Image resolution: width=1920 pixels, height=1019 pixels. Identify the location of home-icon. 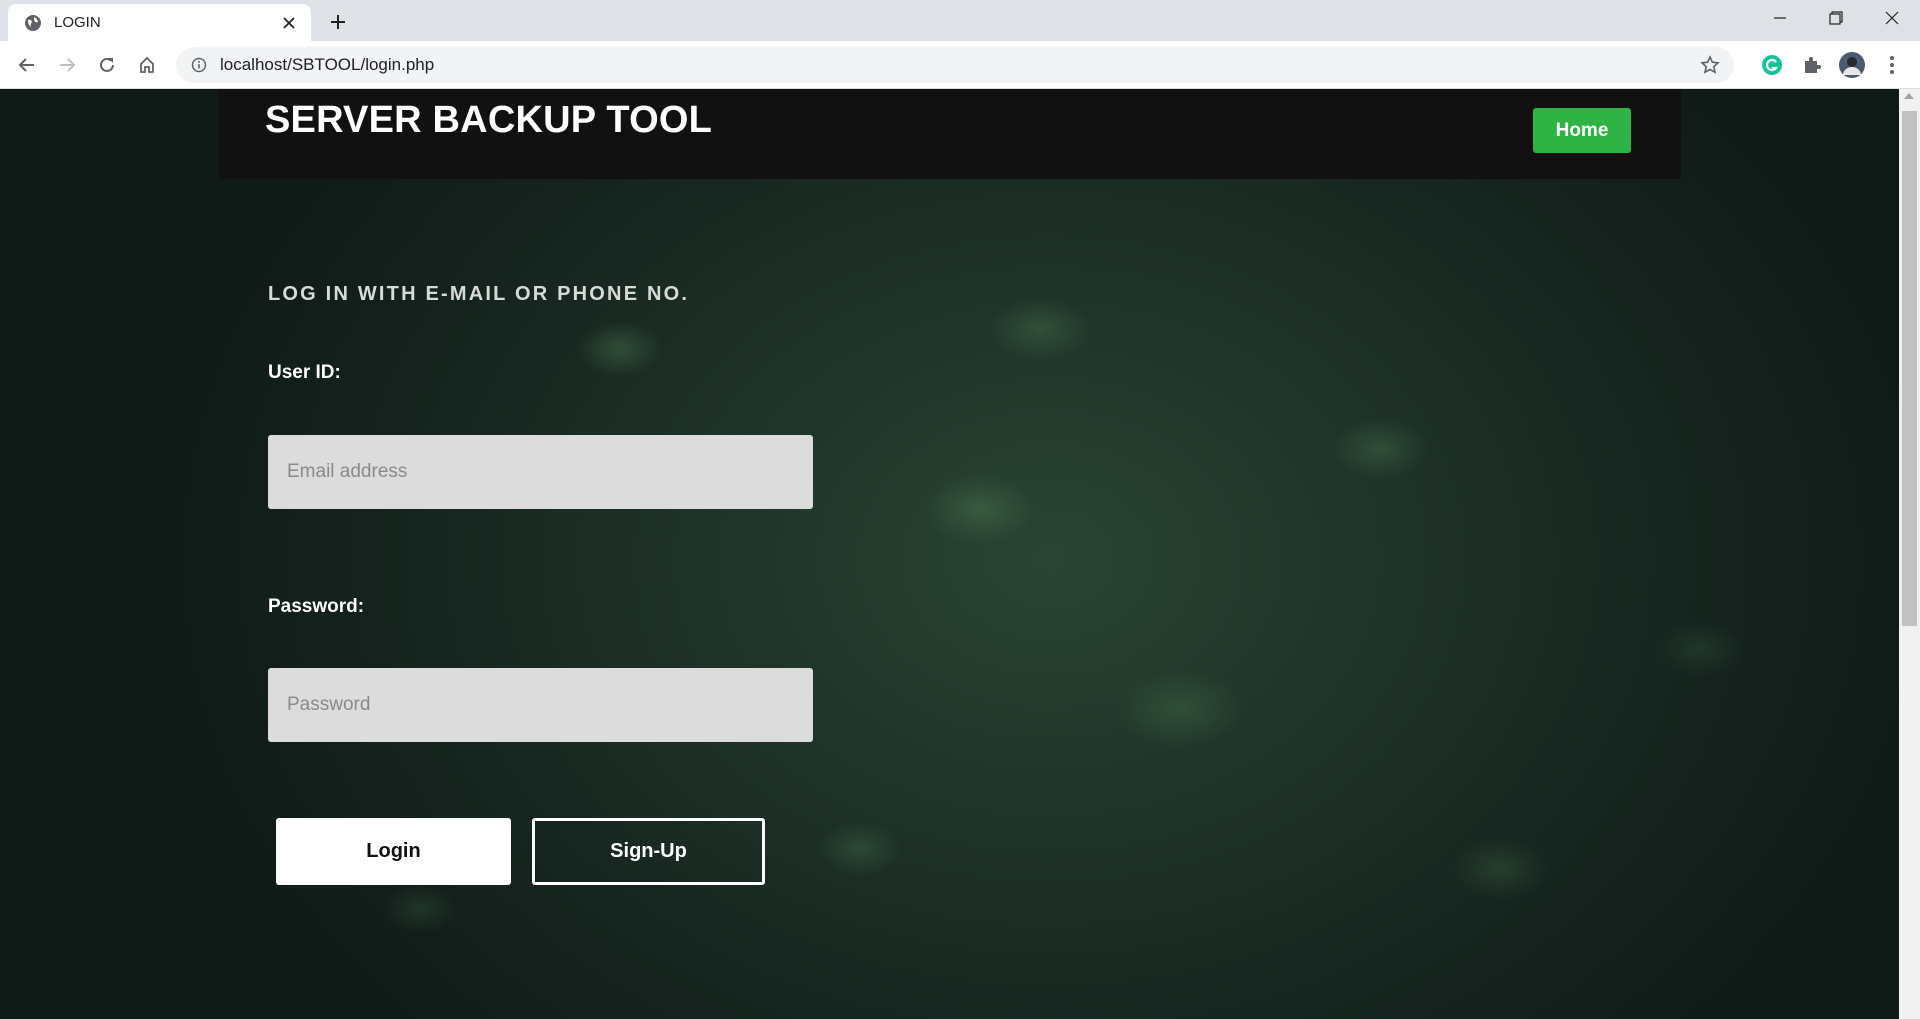
(147, 65).